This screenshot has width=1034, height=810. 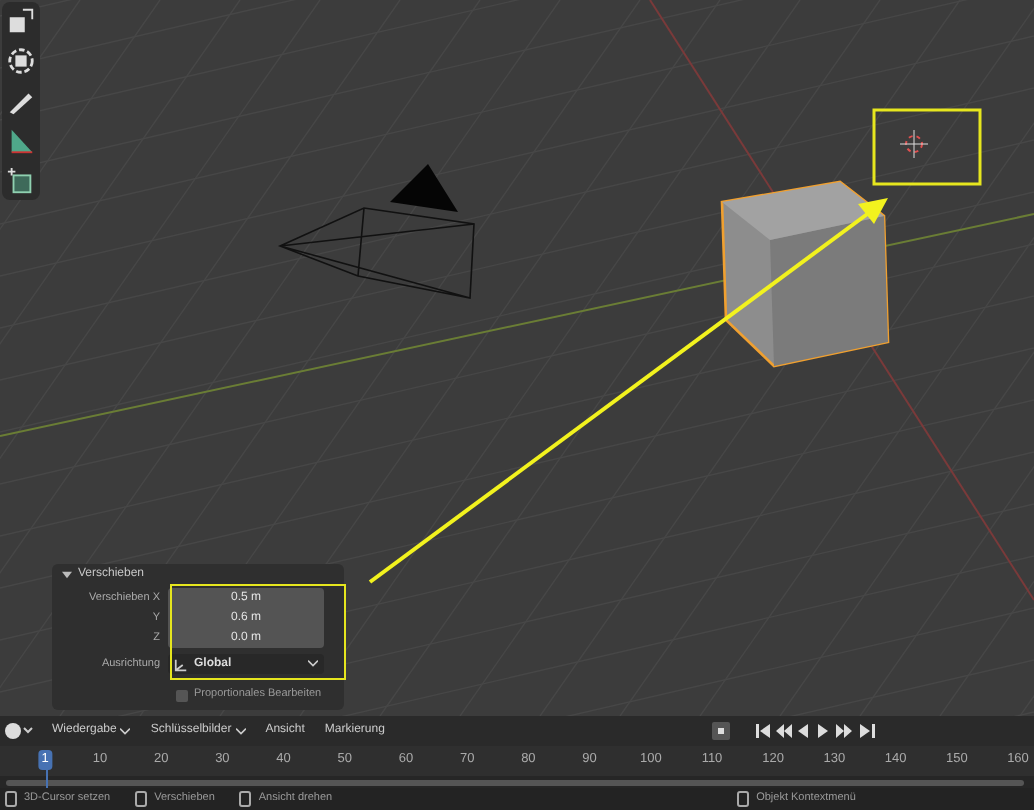 What do you see at coordinates (21, 181) in the screenshot?
I see `add-cube-icon` at bounding box center [21, 181].